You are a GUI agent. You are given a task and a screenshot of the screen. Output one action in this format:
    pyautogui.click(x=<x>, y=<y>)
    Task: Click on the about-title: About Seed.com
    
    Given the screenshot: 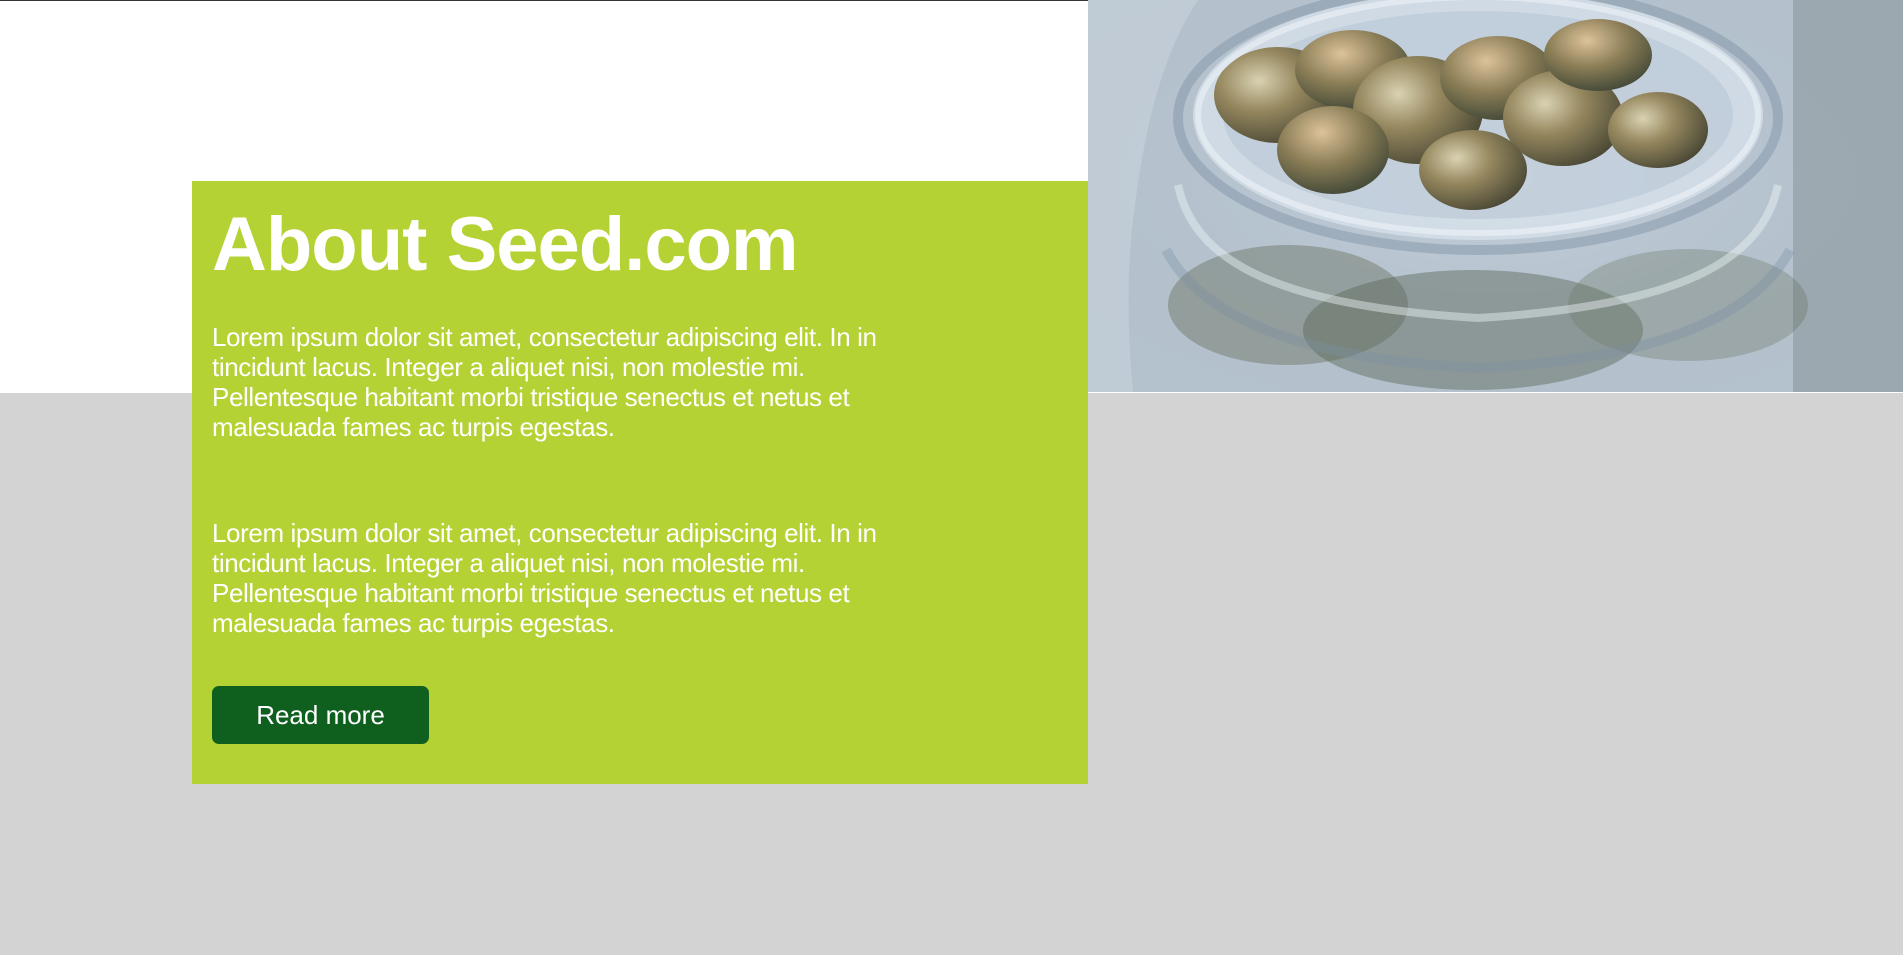 What is the action you would take?
    pyautogui.click(x=505, y=244)
    